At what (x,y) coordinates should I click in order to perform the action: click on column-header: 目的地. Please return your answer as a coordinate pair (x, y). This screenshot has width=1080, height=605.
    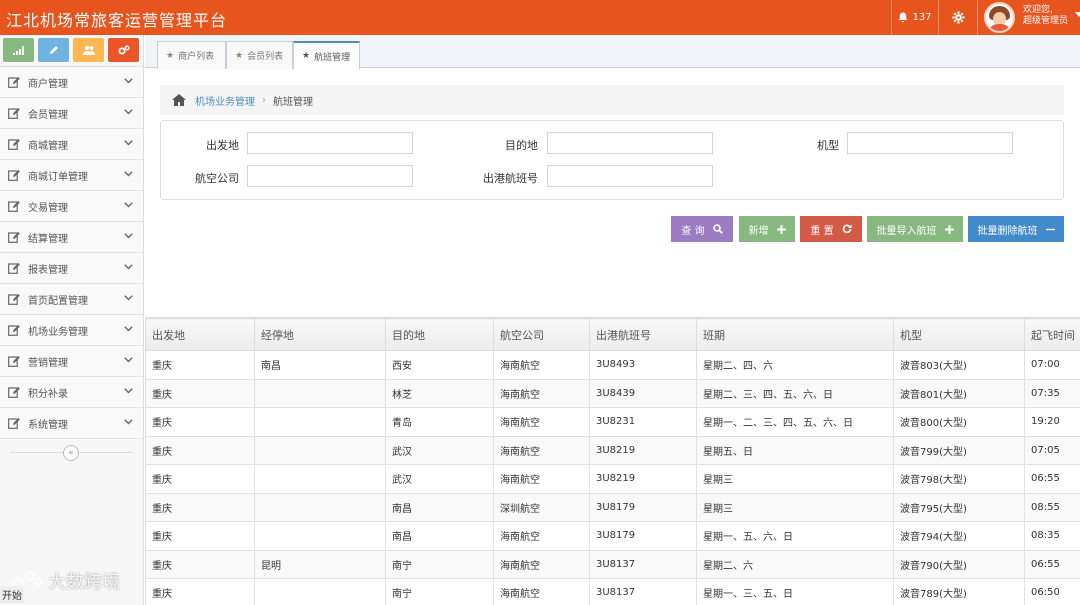
    Looking at the image, I should click on (439, 334).